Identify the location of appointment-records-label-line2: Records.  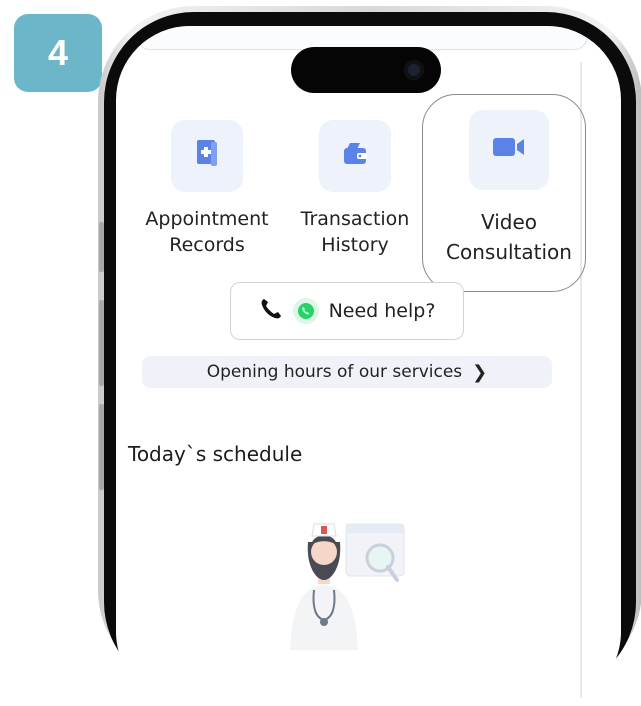
(207, 245).